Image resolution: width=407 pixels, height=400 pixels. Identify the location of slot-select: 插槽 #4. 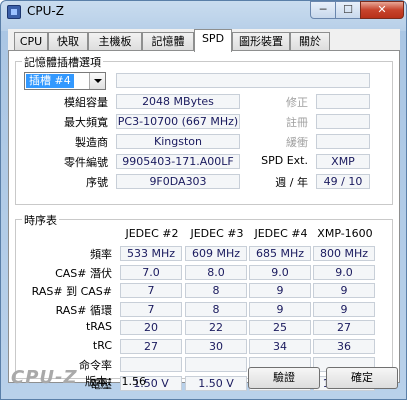
(65, 81).